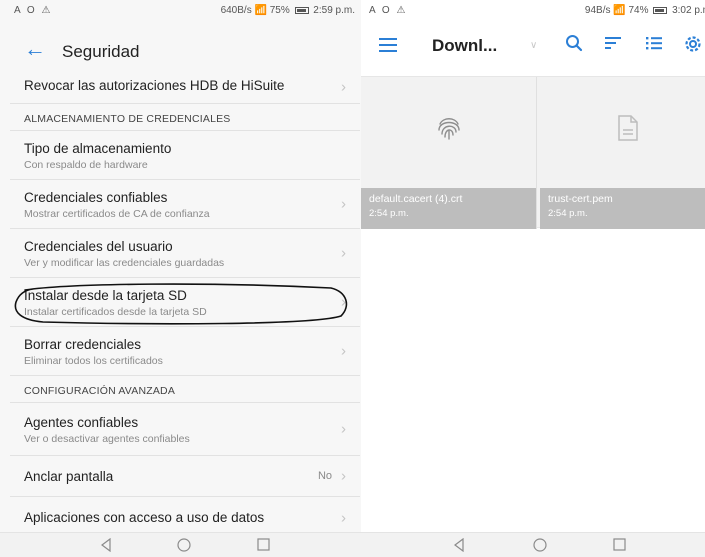 Image resolution: width=705 pixels, height=557 pixels. Describe the element at coordinates (117, 214) in the screenshot. I see `settings-item-subtitle: Mostrar certificados de CA de confianza` at that location.